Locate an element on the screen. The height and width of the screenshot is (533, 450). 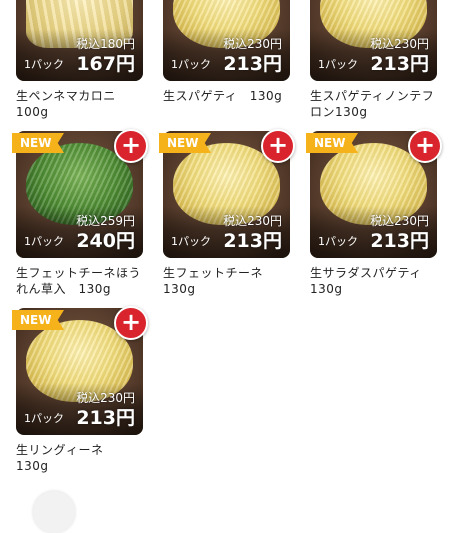
price: 167円 is located at coordinates (105, 64).